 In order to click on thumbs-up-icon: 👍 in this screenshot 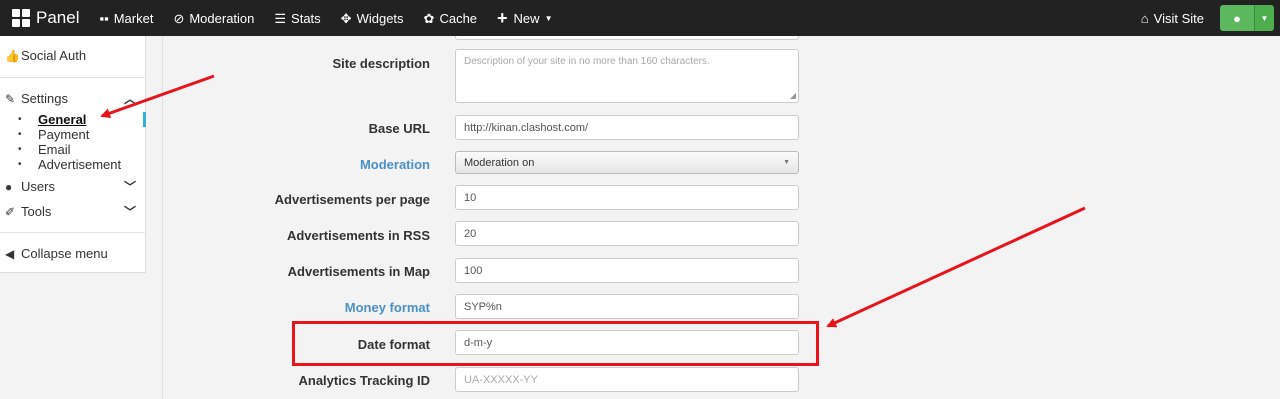, I will do `click(12, 55)`.